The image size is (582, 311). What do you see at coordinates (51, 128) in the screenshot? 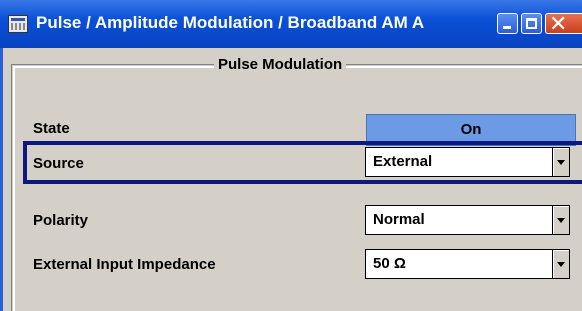
I see `state-label: State` at bounding box center [51, 128].